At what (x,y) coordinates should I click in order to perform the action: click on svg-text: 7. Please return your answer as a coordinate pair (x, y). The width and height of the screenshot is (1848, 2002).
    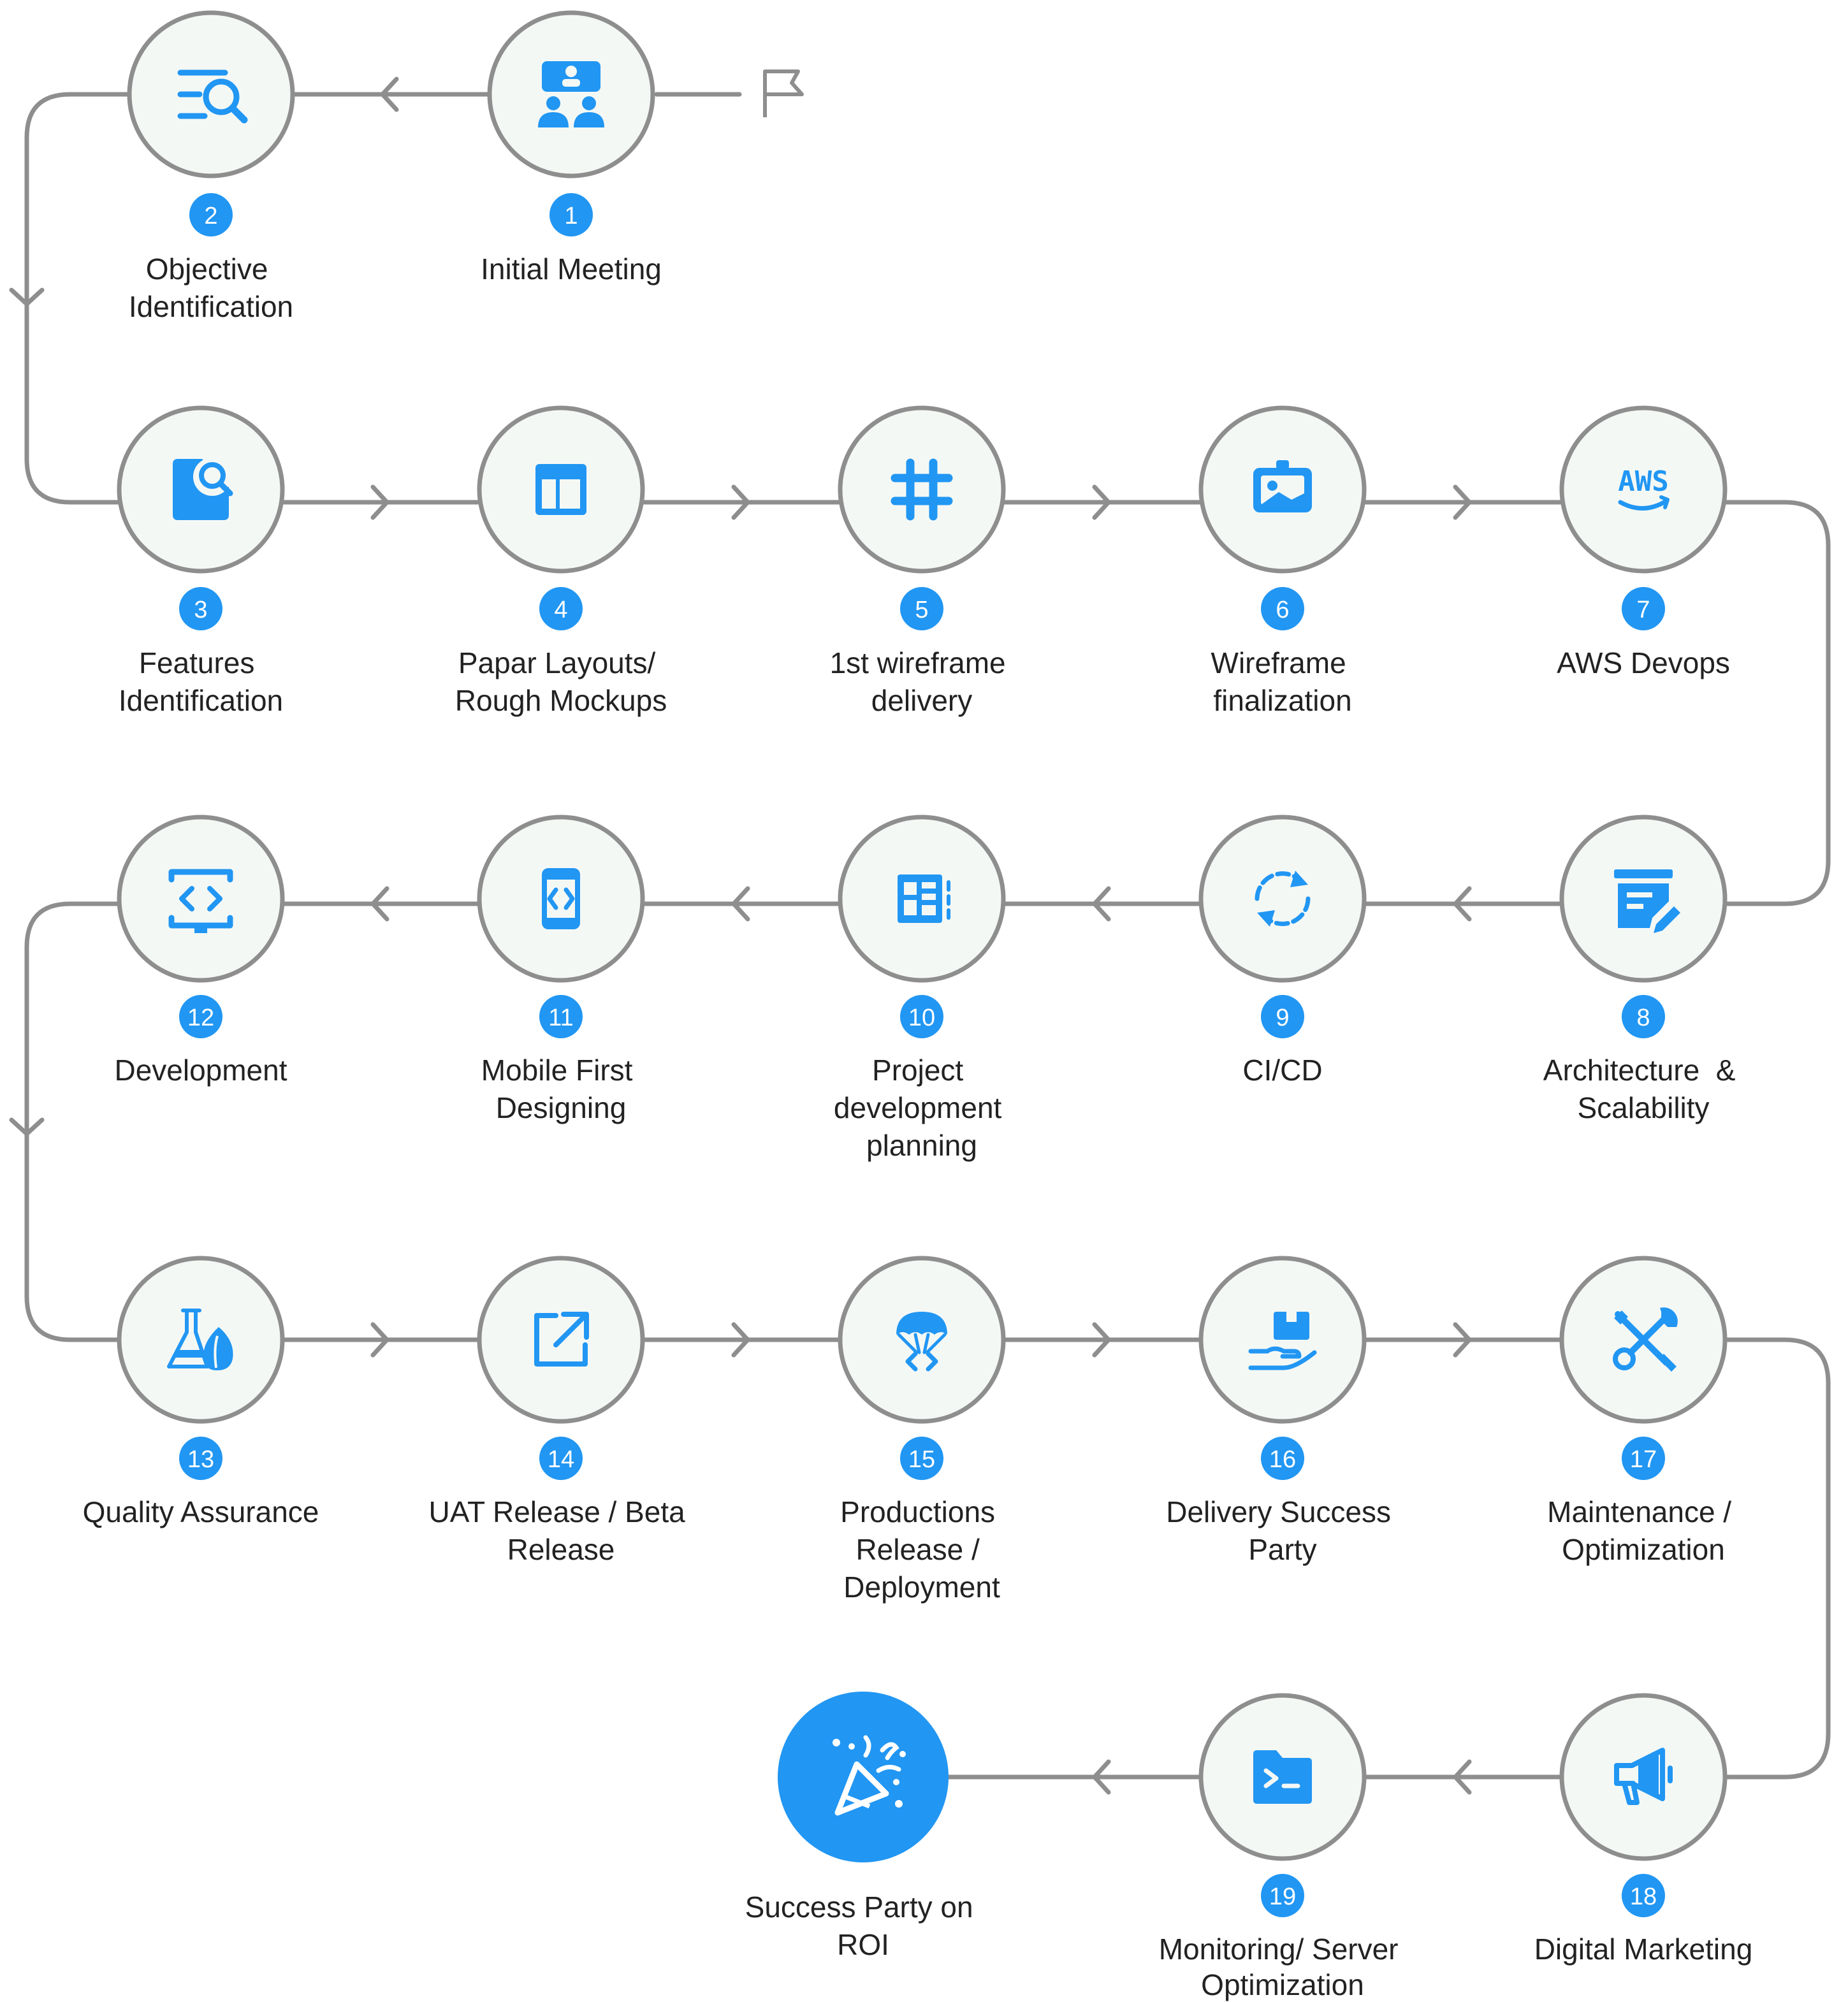
    Looking at the image, I should click on (1643, 610).